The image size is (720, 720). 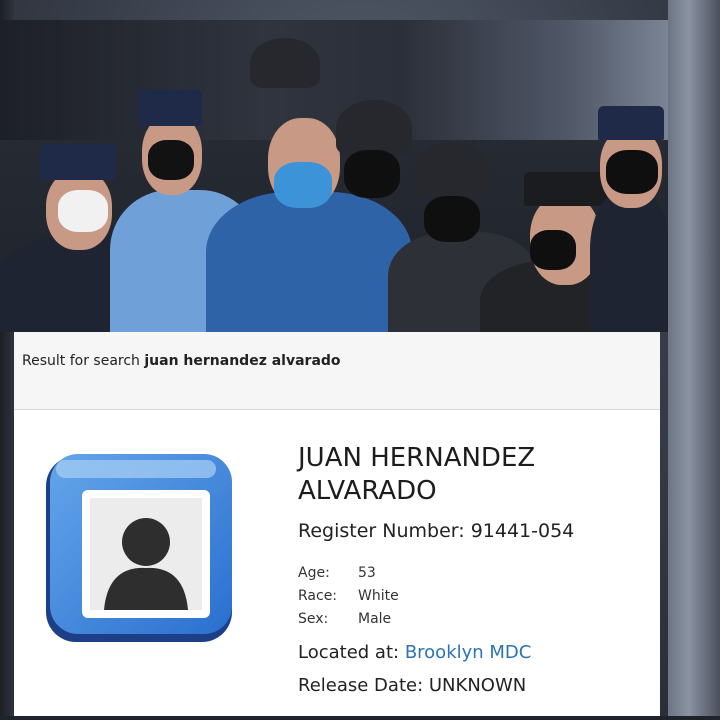 What do you see at coordinates (367, 491) in the screenshot?
I see `name-line-2: ALVARADO` at bounding box center [367, 491].